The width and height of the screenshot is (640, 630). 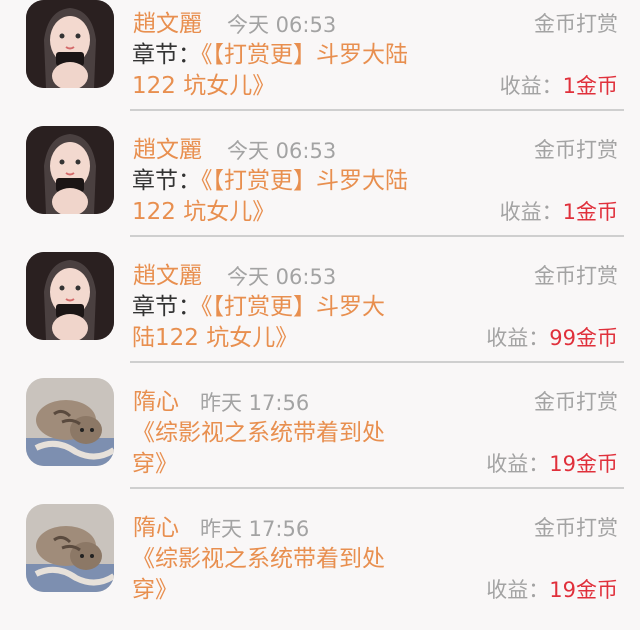 I want to click on chapter-title-line2: 陆122 坑女儿》, so click(x=215, y=338).